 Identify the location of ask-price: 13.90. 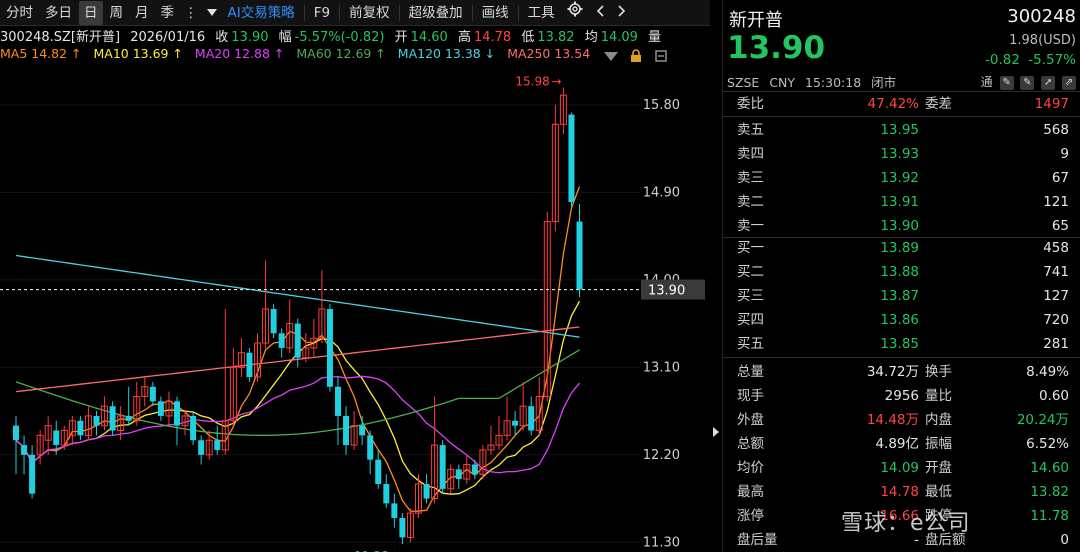
(899, 226).